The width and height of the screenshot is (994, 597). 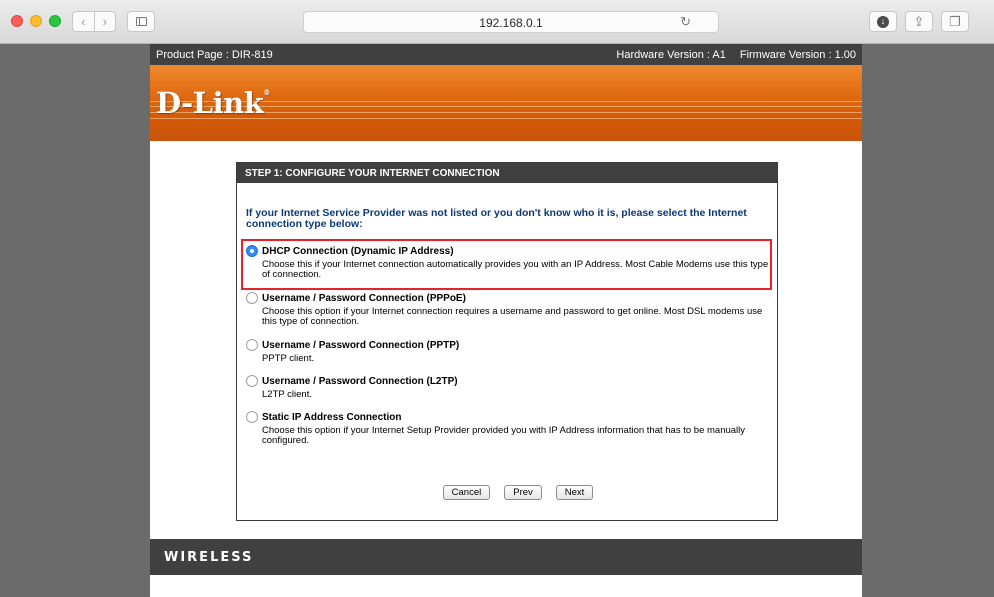 I want to click on hardware-version: Hardware Version : A1, so click(x=671, y=54).